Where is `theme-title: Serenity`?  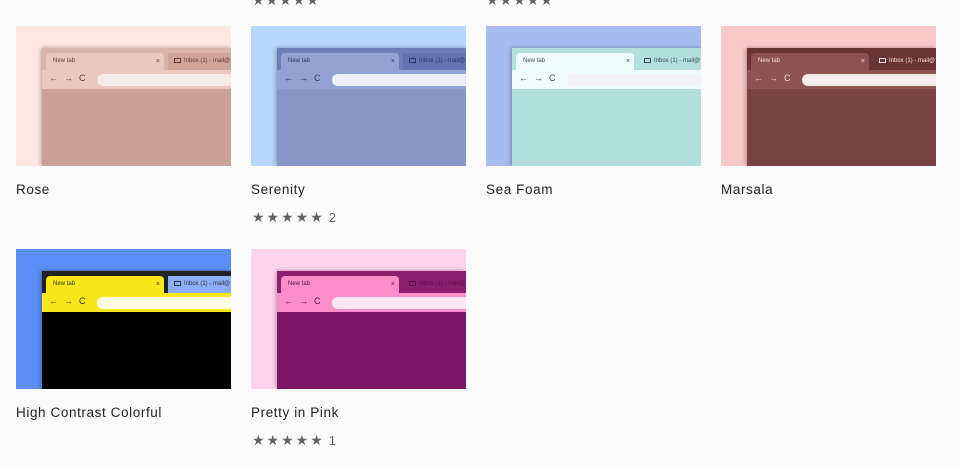
theme-title: Serenity is located at coordinates (278, 189).